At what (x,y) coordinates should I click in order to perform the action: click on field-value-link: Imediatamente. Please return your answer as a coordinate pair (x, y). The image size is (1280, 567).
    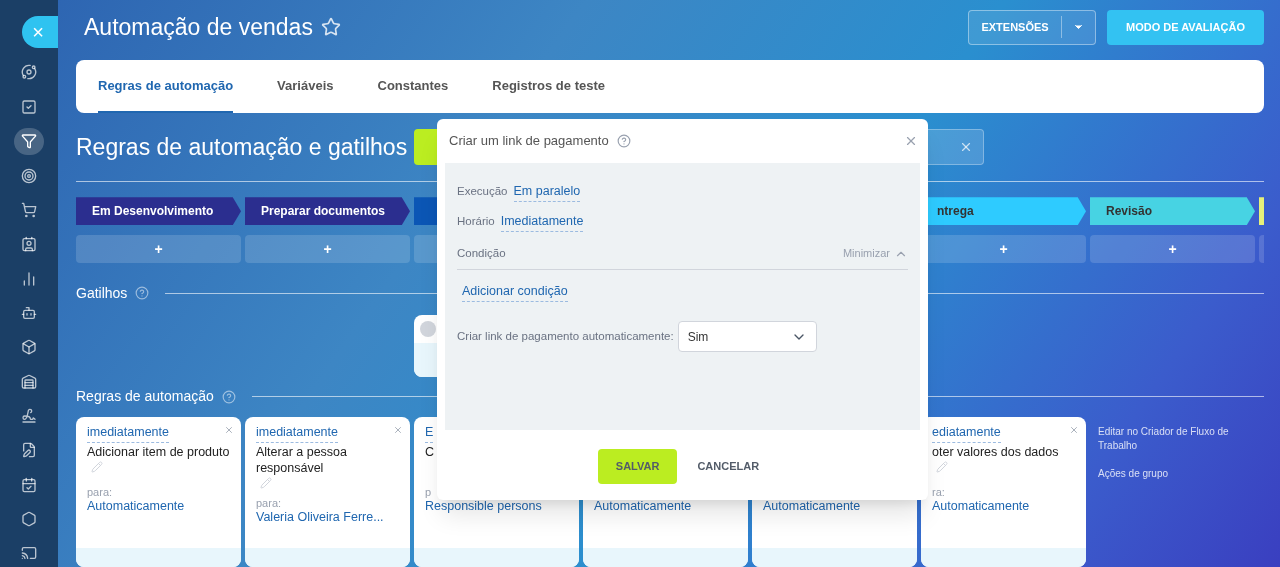
    Looking at the image, I should click on (542, 222).